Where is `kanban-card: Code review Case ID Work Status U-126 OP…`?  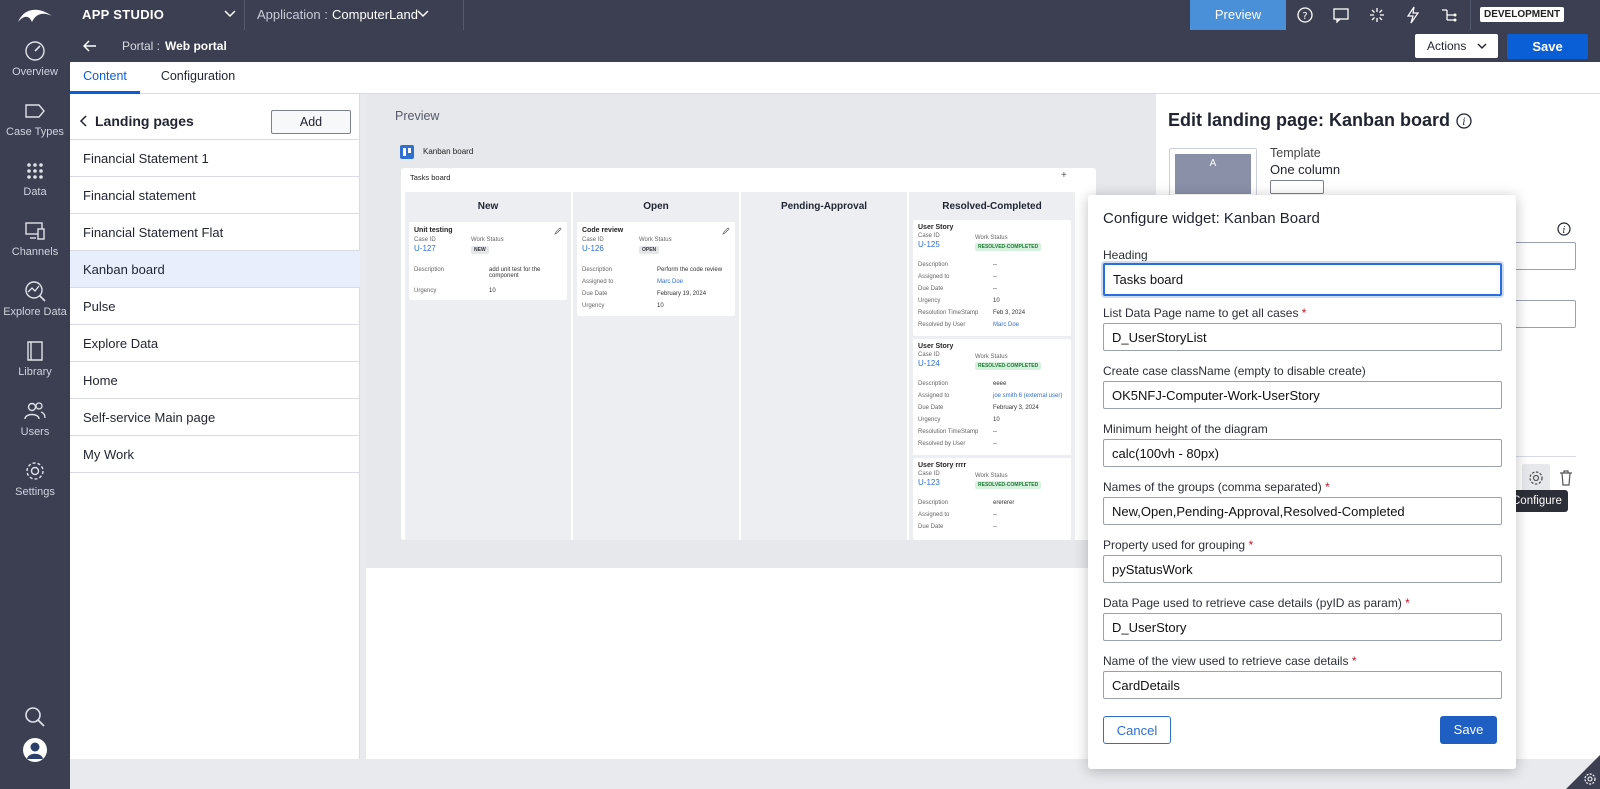 kanban-card: Code review Case ID Work Status U-126 OP… is located at coordinates (656, 269).